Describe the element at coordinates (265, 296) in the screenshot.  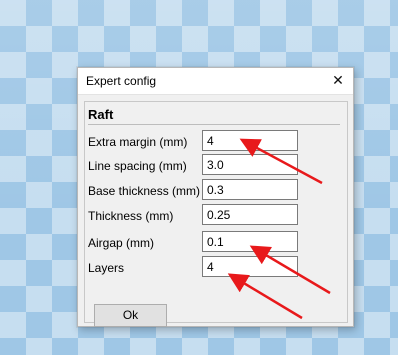
I see `arrow-layers` at that location.